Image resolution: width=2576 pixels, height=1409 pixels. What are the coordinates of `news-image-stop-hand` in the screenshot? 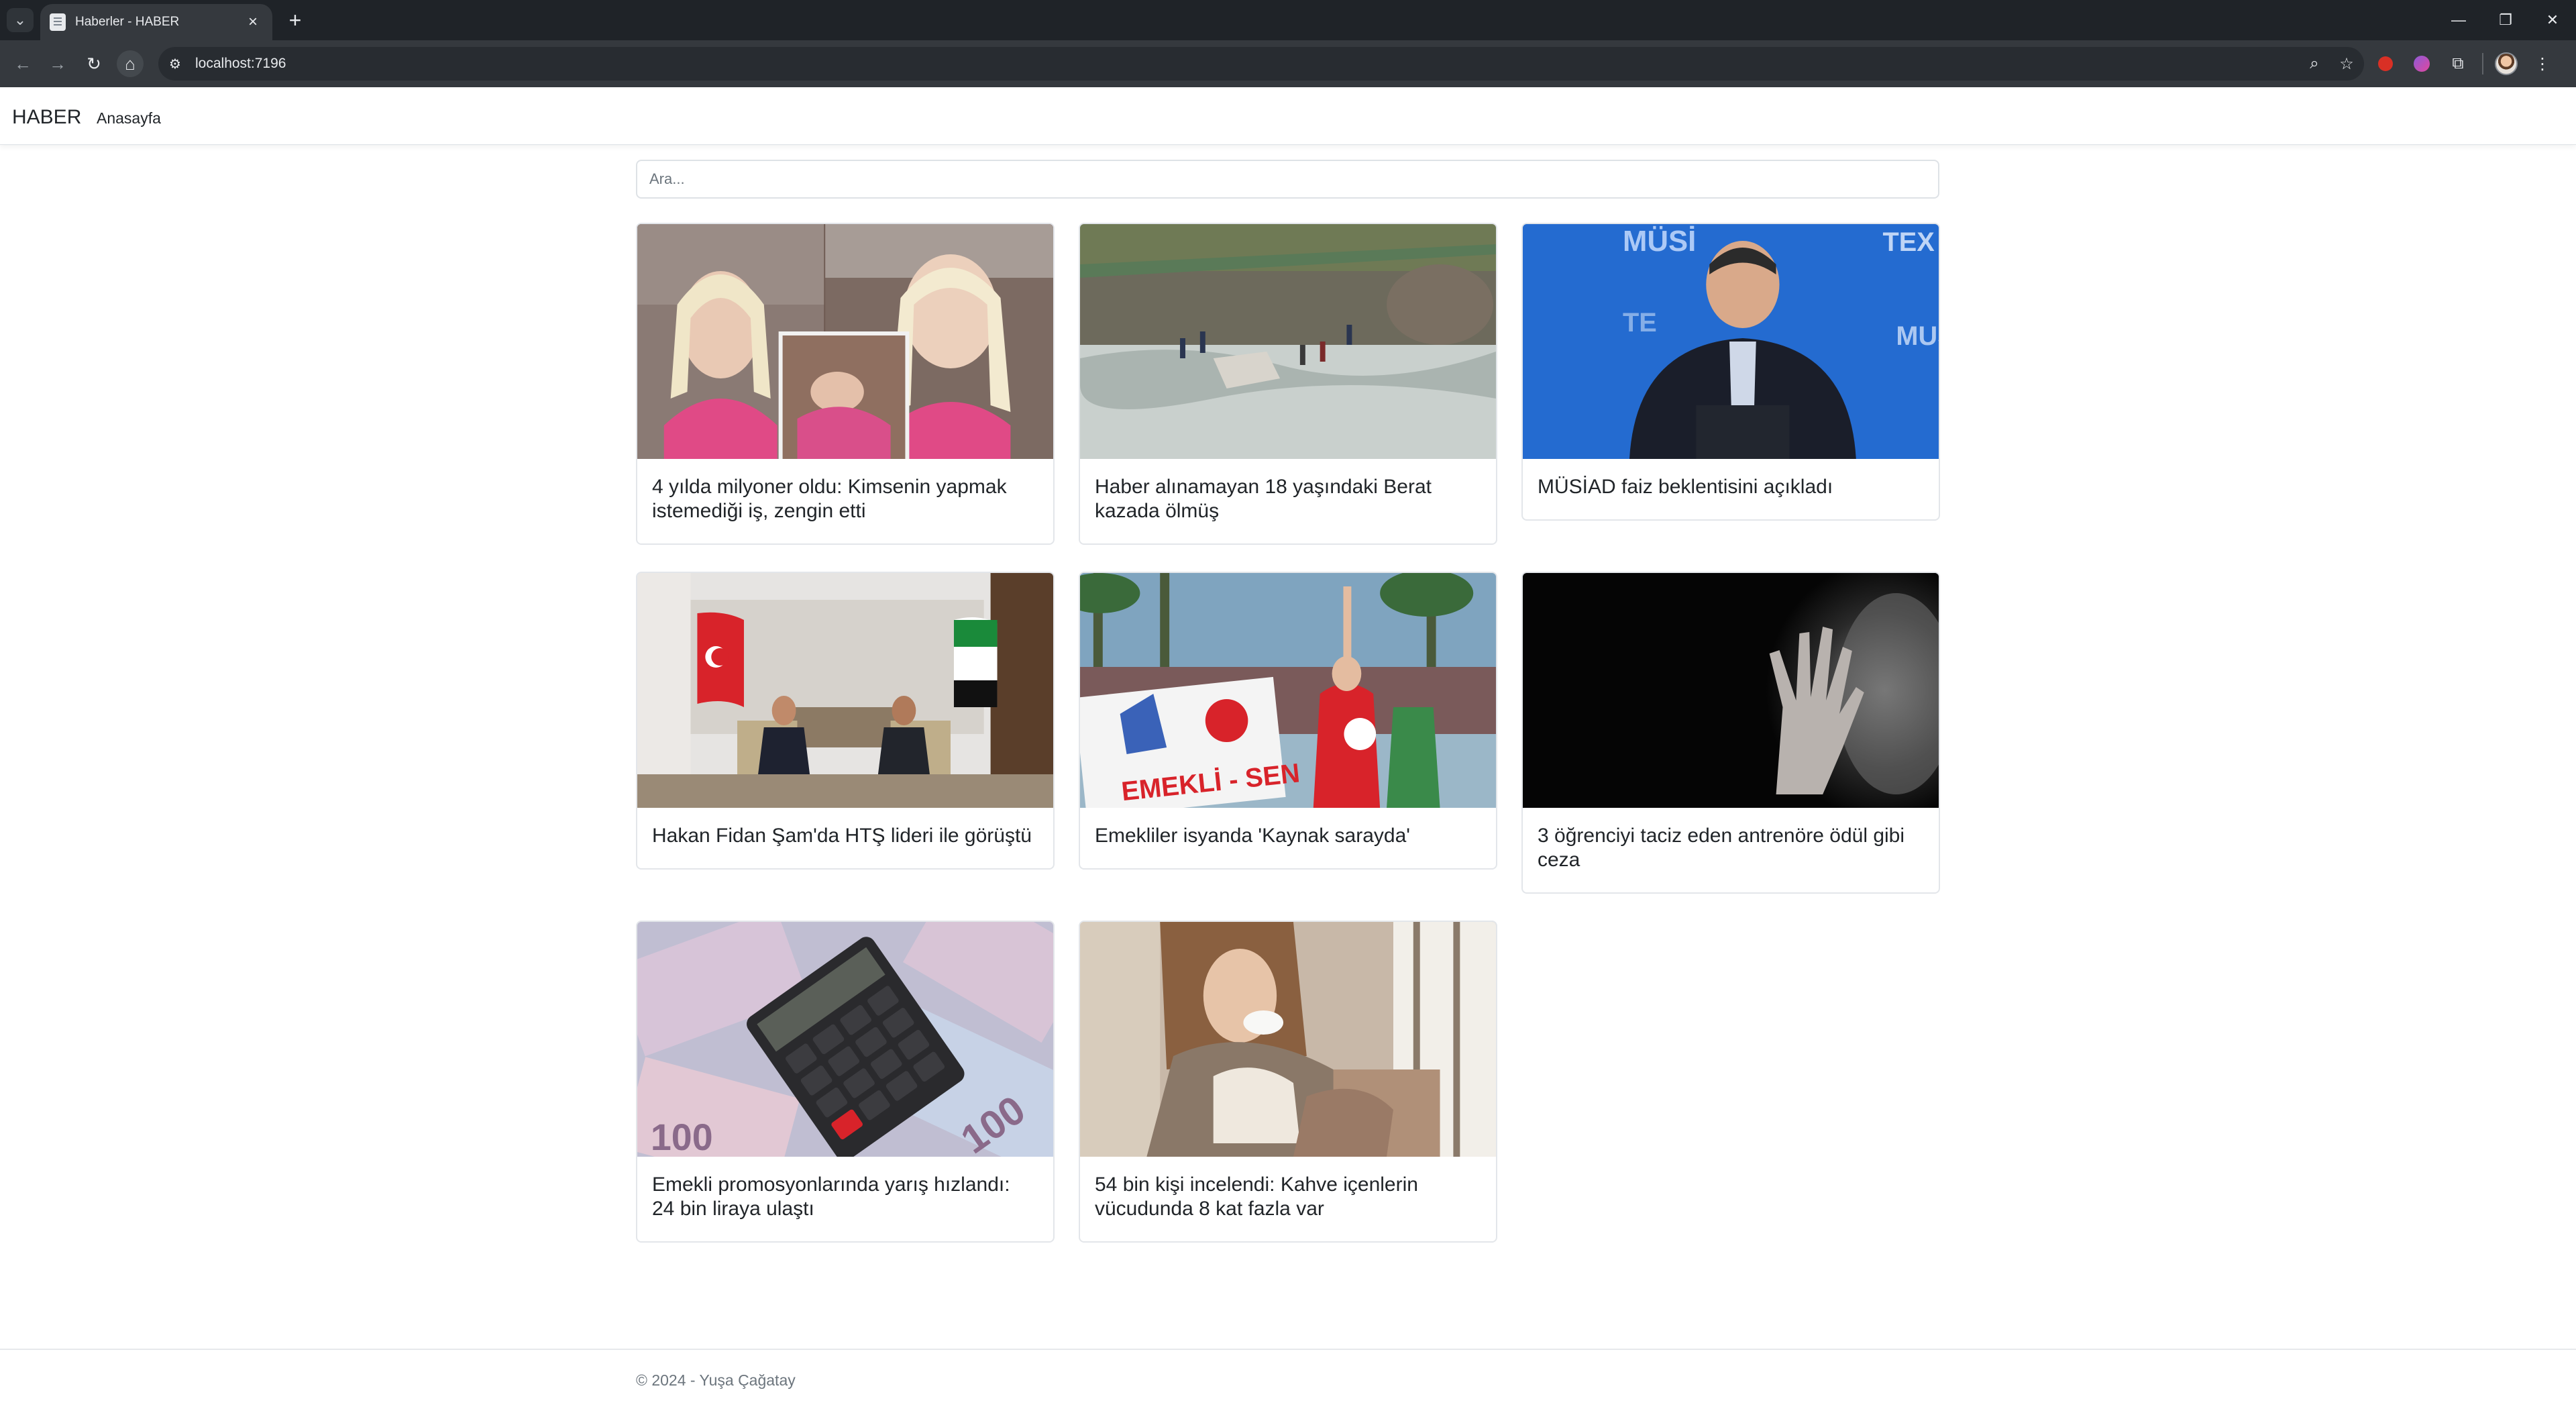 It's located at (1731, 690).